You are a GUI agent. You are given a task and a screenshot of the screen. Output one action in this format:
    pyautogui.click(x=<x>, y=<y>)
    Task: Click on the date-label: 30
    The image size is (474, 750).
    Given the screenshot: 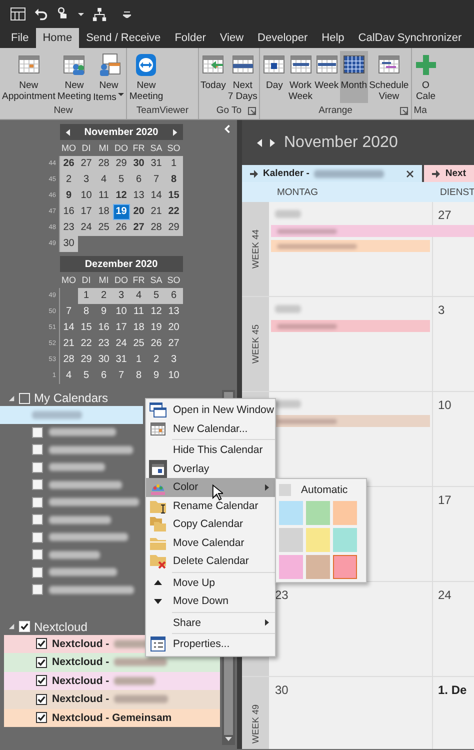 What is the action you would take?
    pyautogui.click(x=282, y=689)
    